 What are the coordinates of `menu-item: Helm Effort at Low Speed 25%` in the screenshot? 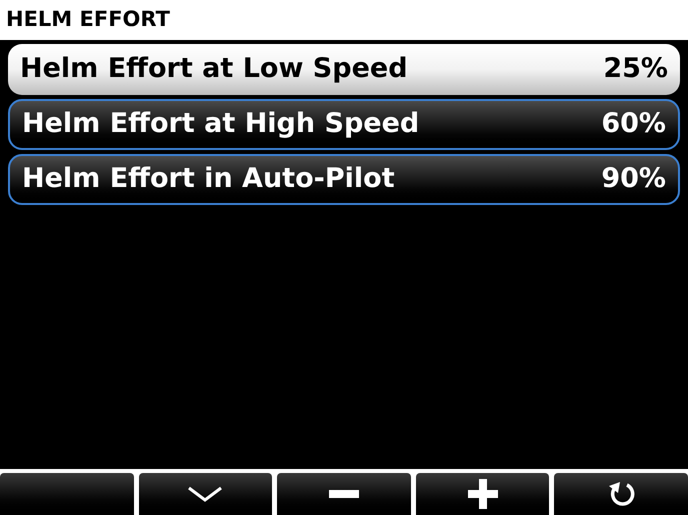 It's located at (344, 69).